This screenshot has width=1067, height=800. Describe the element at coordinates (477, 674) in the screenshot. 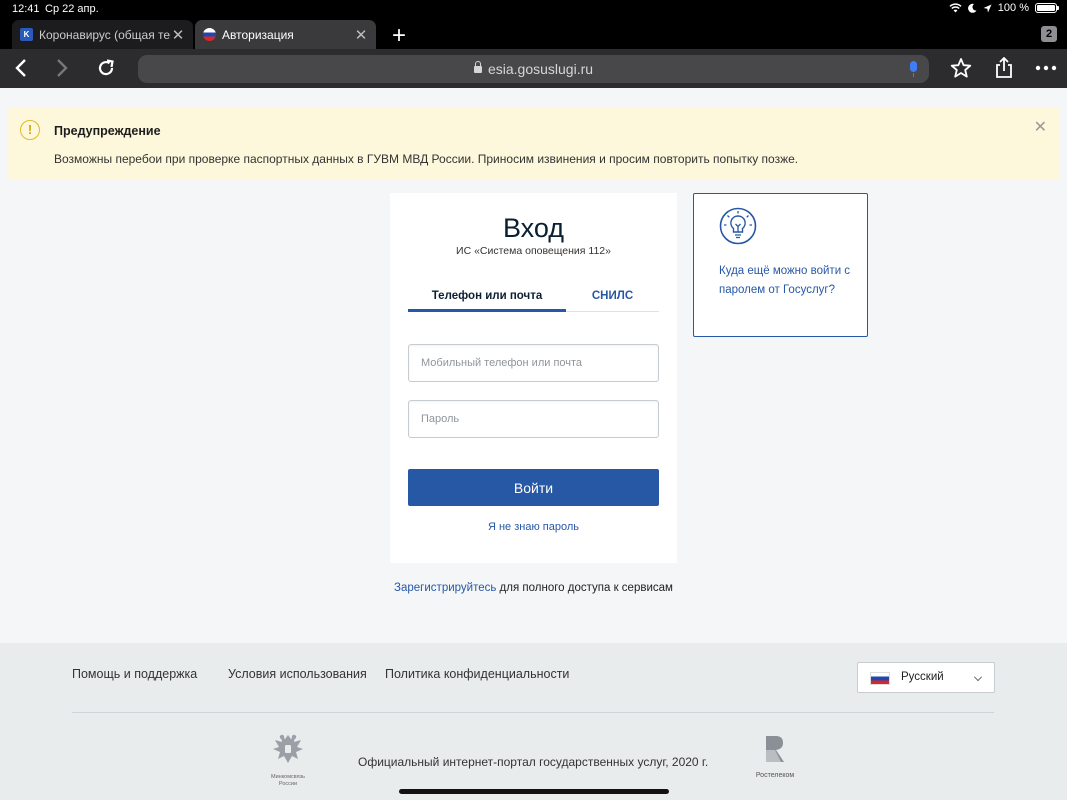

I see `privacy-link: Политика конфиденциальности` at that location.